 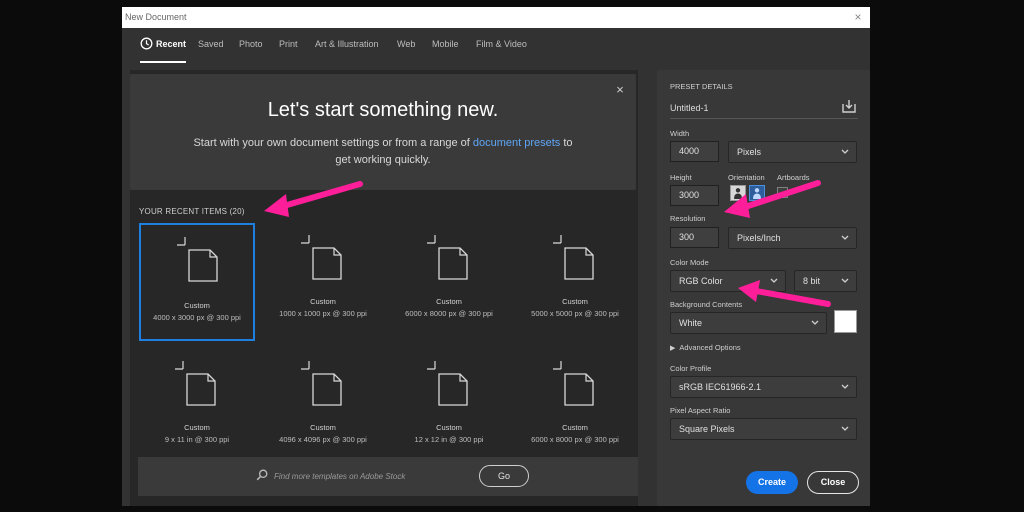 I want to click on width-field: 4000, so click(x=694, y=151).